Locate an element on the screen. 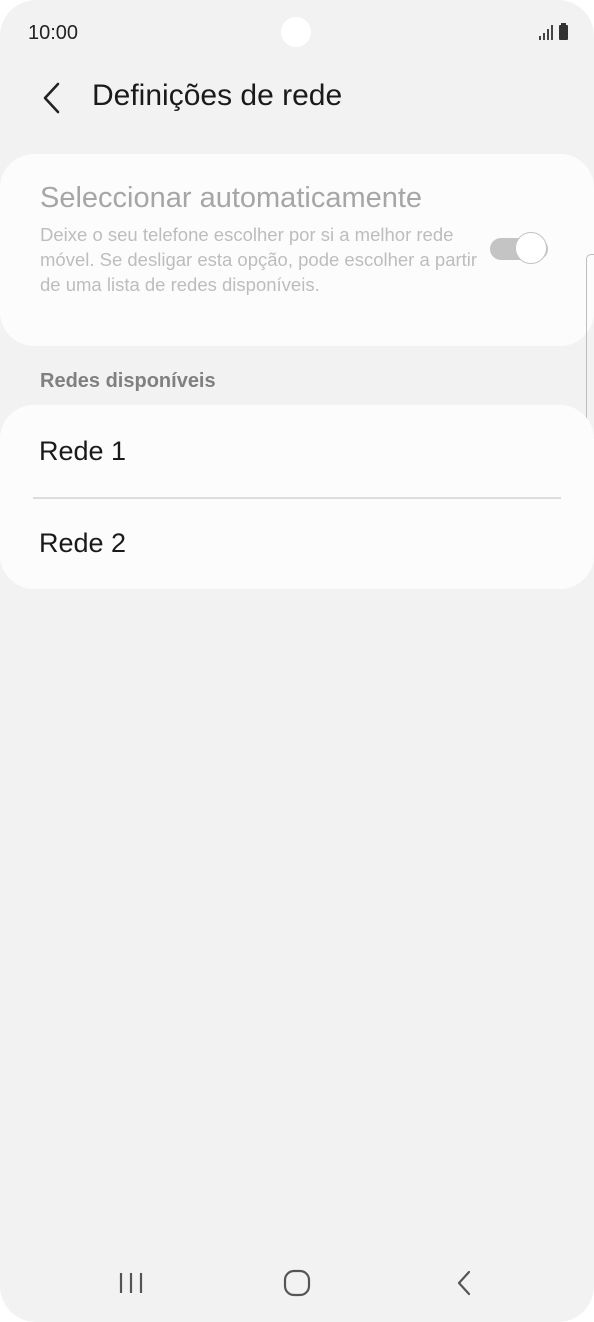 The width and height of the screenshot is (594, 1322). toggle-thumb is located at coordinates (531, 248).